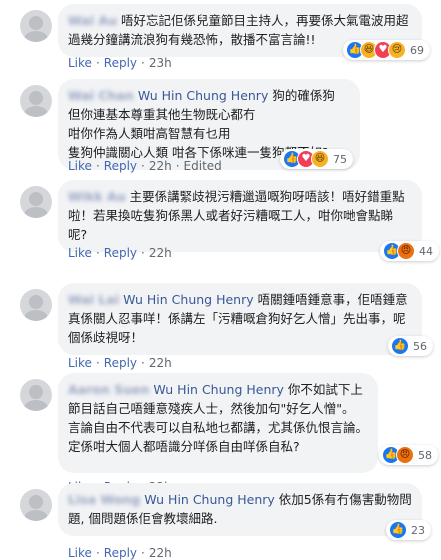 The width and height of the screenshot is (441, 560). Describe the element at coordinates (420, 346) in the screenshot. I see `reaction-count: 56` at that location.